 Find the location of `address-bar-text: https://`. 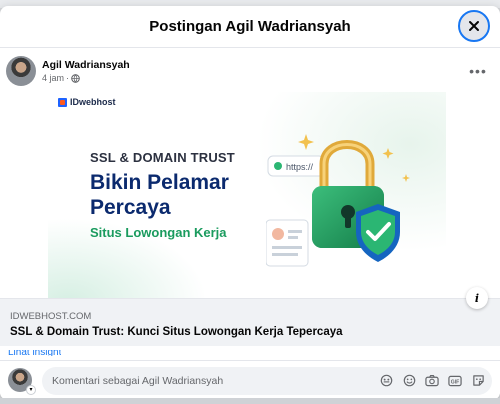

address-bar-text: https:// is located at coordinates (300, 167).